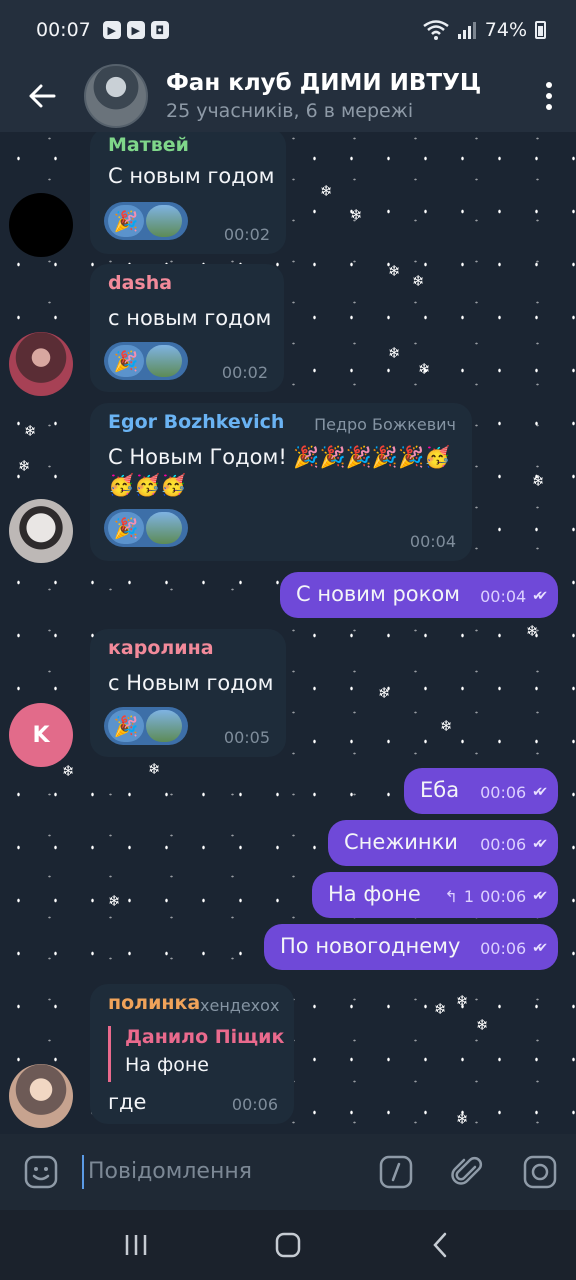 The height and width of the screenshot is (1280, 576). I want to click on reply-quote: Данило Піщик На фоне, so click(196, 1054).